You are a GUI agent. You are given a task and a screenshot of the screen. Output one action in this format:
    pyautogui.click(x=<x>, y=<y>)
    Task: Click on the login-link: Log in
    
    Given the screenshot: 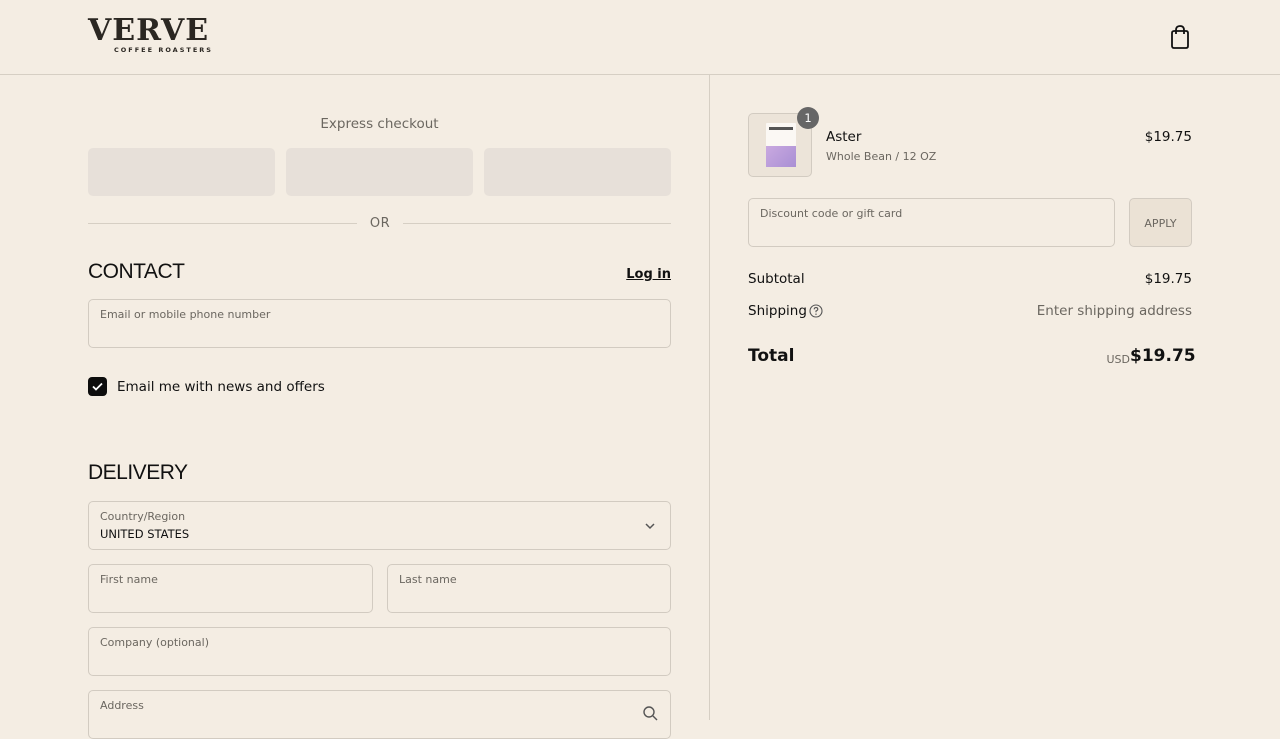 What is the action you would take?
    pyautogui.click(x=645, y=274)
    